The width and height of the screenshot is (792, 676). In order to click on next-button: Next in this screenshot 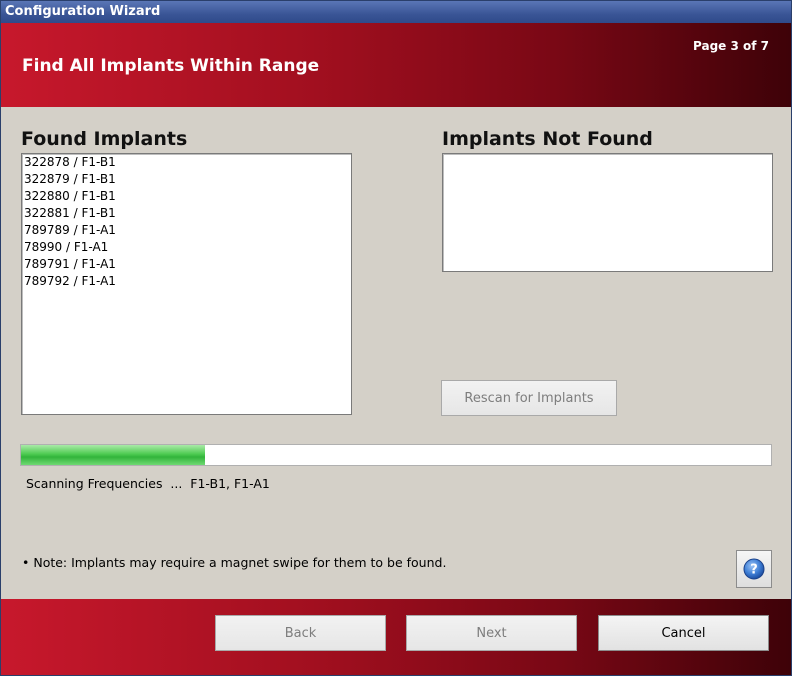, I will do `click(491, 633)`.